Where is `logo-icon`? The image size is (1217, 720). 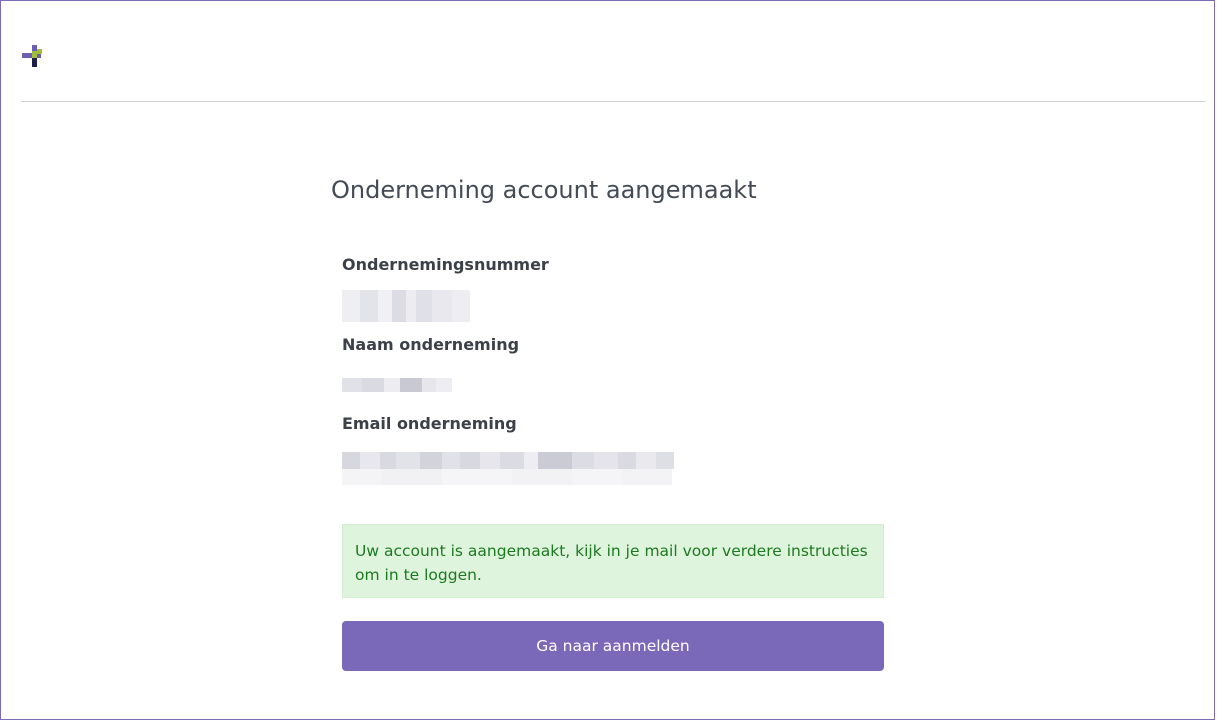
logo-icon is located at coordinates (34, 57).